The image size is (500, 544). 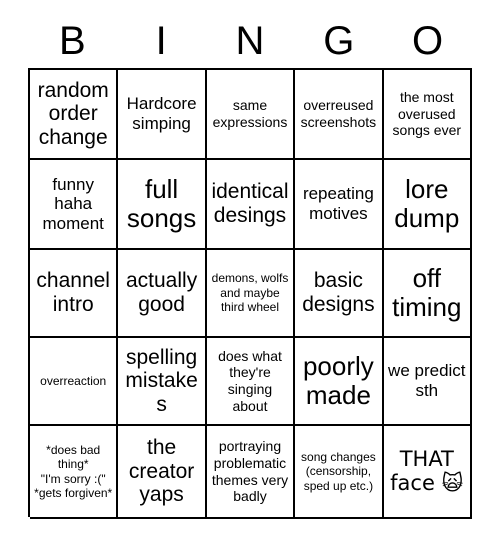 I want to click on bingo-cell-label: Hardcore simping, so click(x=161, y=113).